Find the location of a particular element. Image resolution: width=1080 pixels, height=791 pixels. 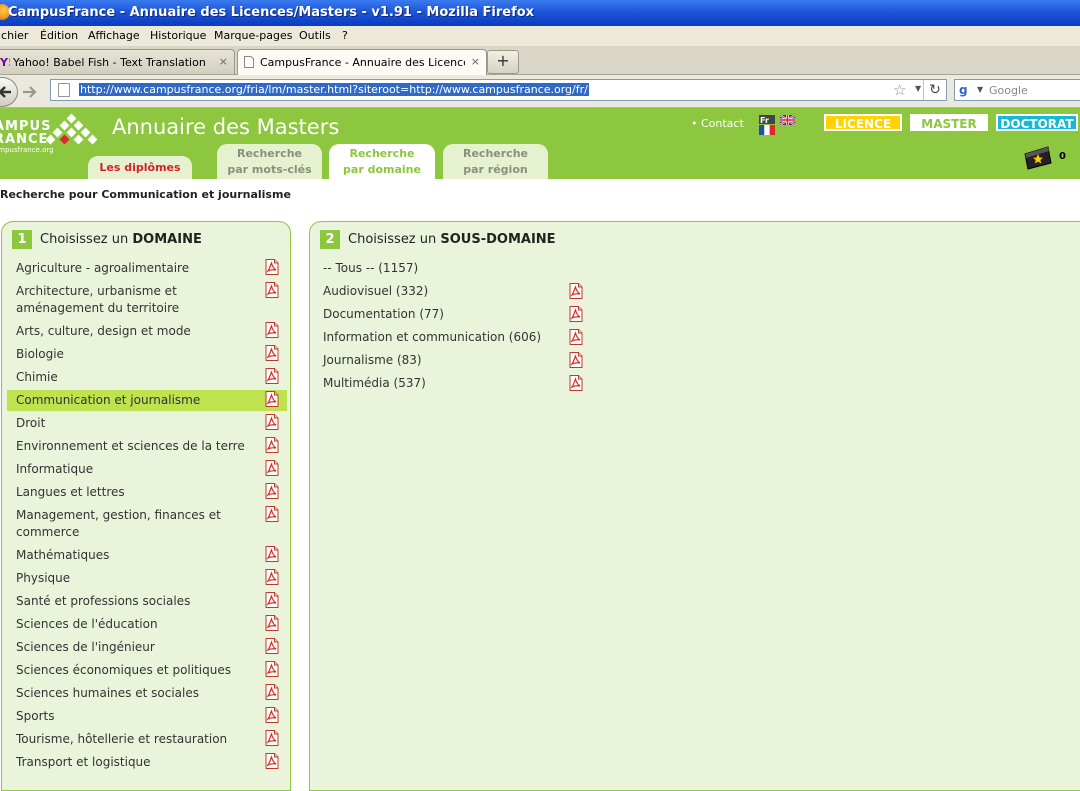

domaine-item: Sports is located at coordinates (147, 716).